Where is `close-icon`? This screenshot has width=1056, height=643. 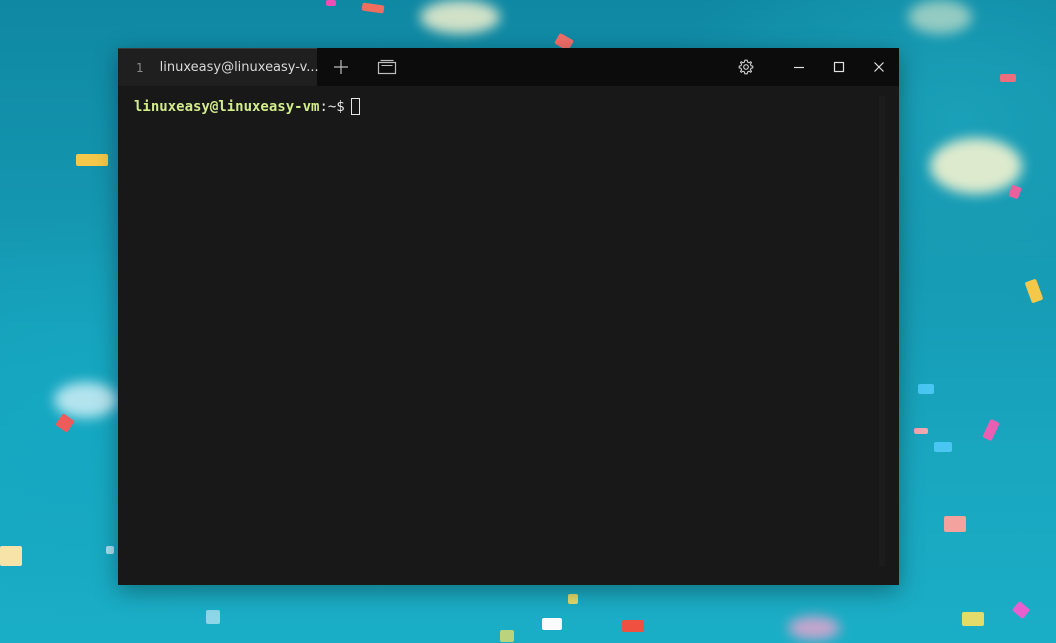
close-icon is located at coordinates (879, 67).